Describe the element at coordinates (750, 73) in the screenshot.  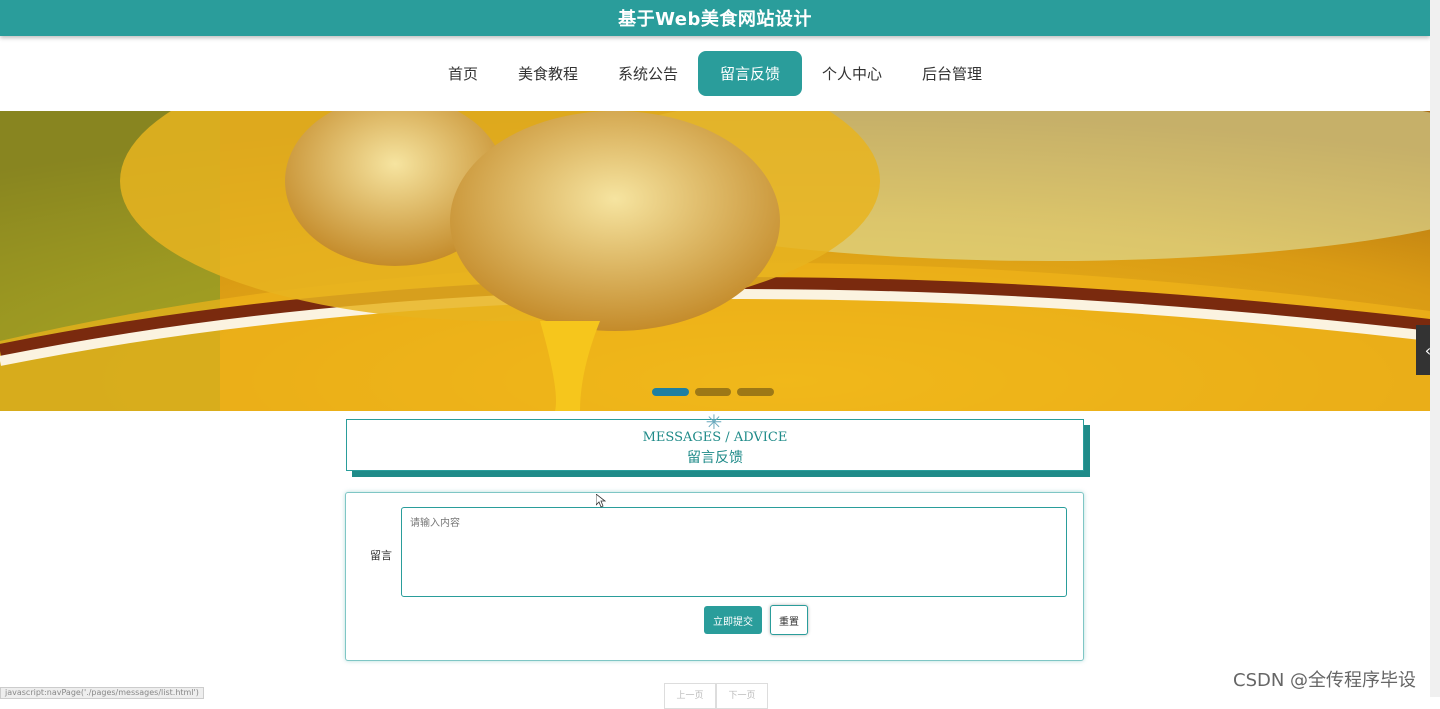
I see `nav-item-feedback: 留言反馈` at that location.